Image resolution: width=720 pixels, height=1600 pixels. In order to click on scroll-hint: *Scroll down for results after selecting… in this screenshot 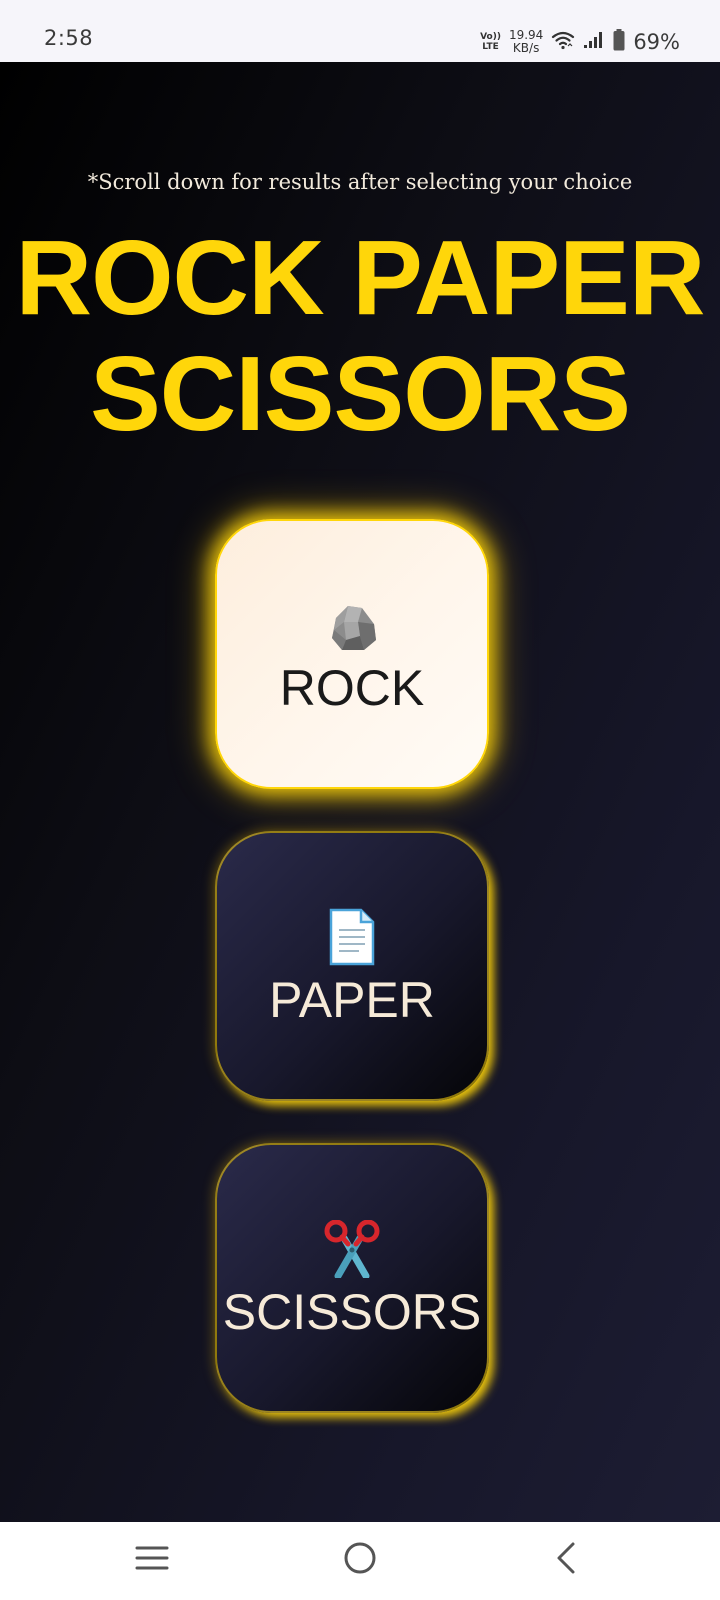, I will do `click(360, 182)`.